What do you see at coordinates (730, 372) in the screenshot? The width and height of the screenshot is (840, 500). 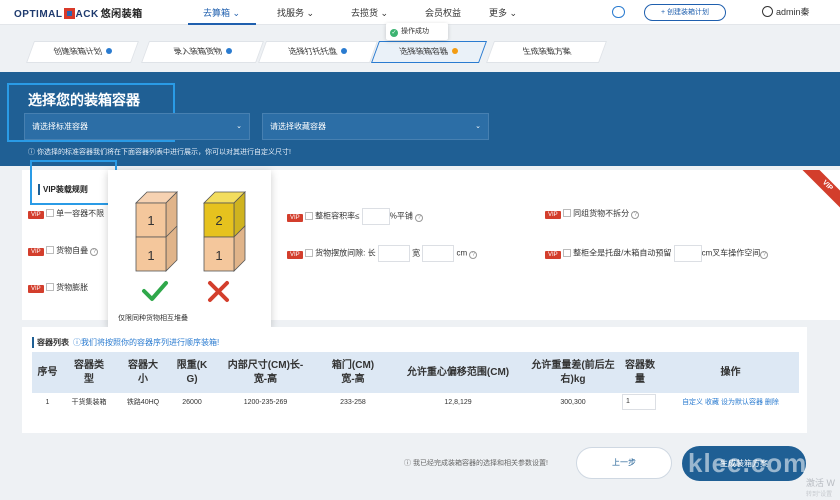 I see `th-text: 操作` at bounding box center [730, 372].